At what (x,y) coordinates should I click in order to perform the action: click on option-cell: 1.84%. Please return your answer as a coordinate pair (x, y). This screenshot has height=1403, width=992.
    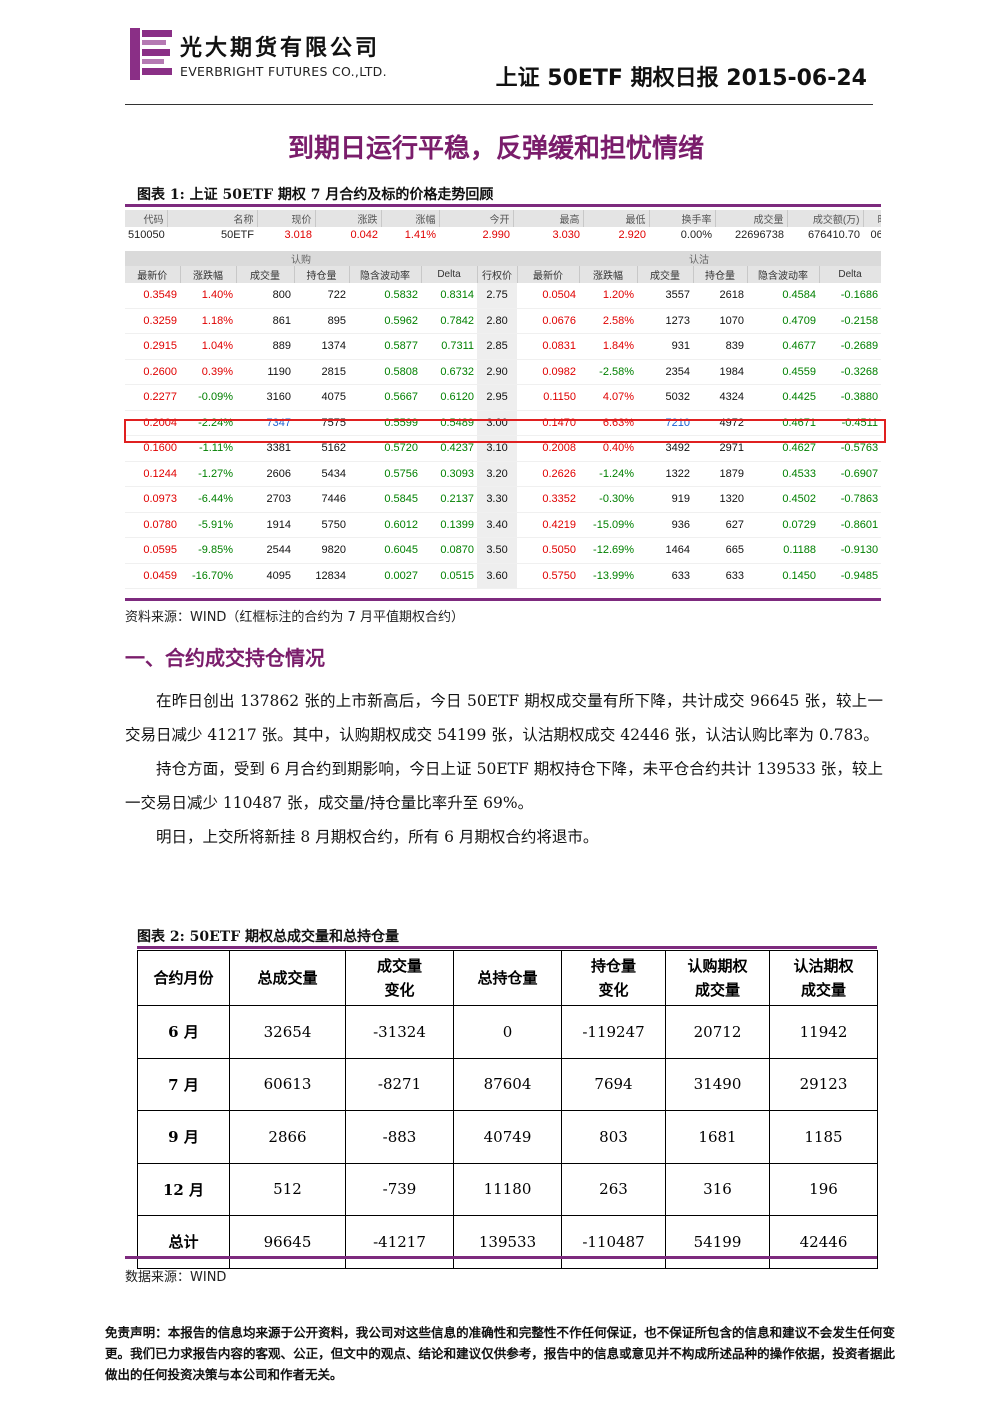
    Looking at the image, I should click on (608, 346).